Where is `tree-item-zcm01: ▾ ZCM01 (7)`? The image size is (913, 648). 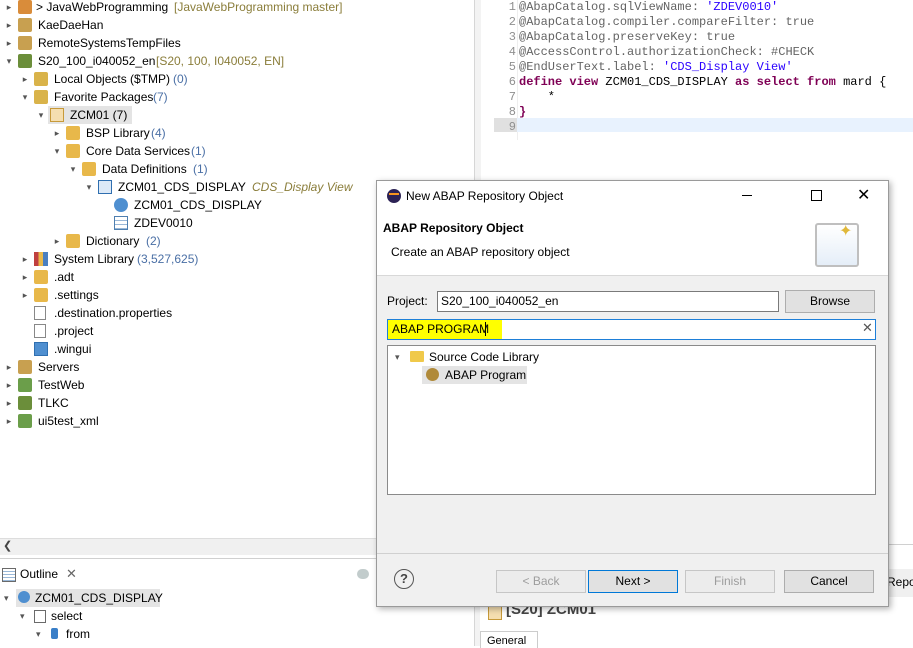
tree-item-zcm01: ▾ ZCM01 (7) is located at coordinates (237, 115).